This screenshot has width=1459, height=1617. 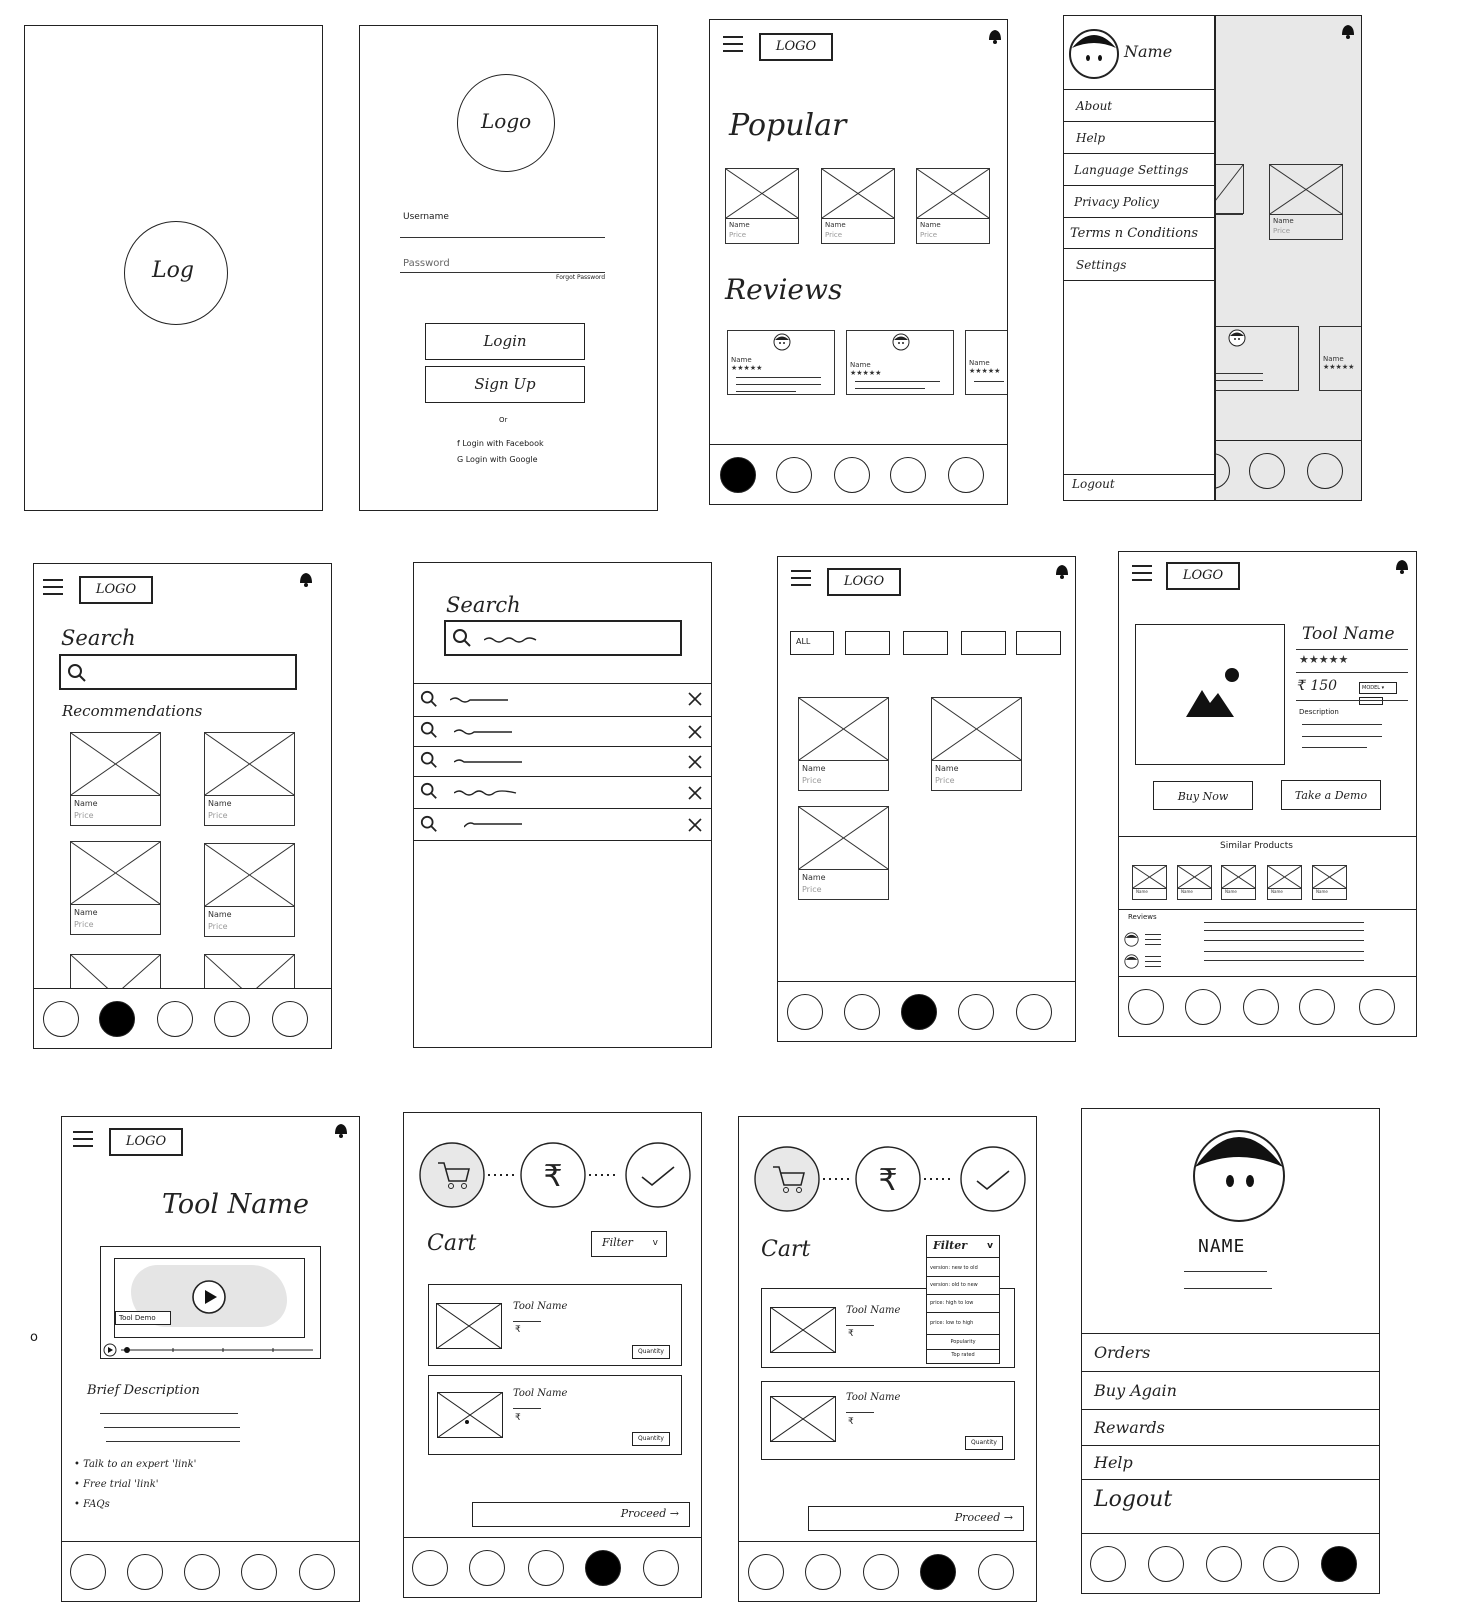 I want to click on profile-item-buy-again: Buy Again, so click(x=1230, y=1391).